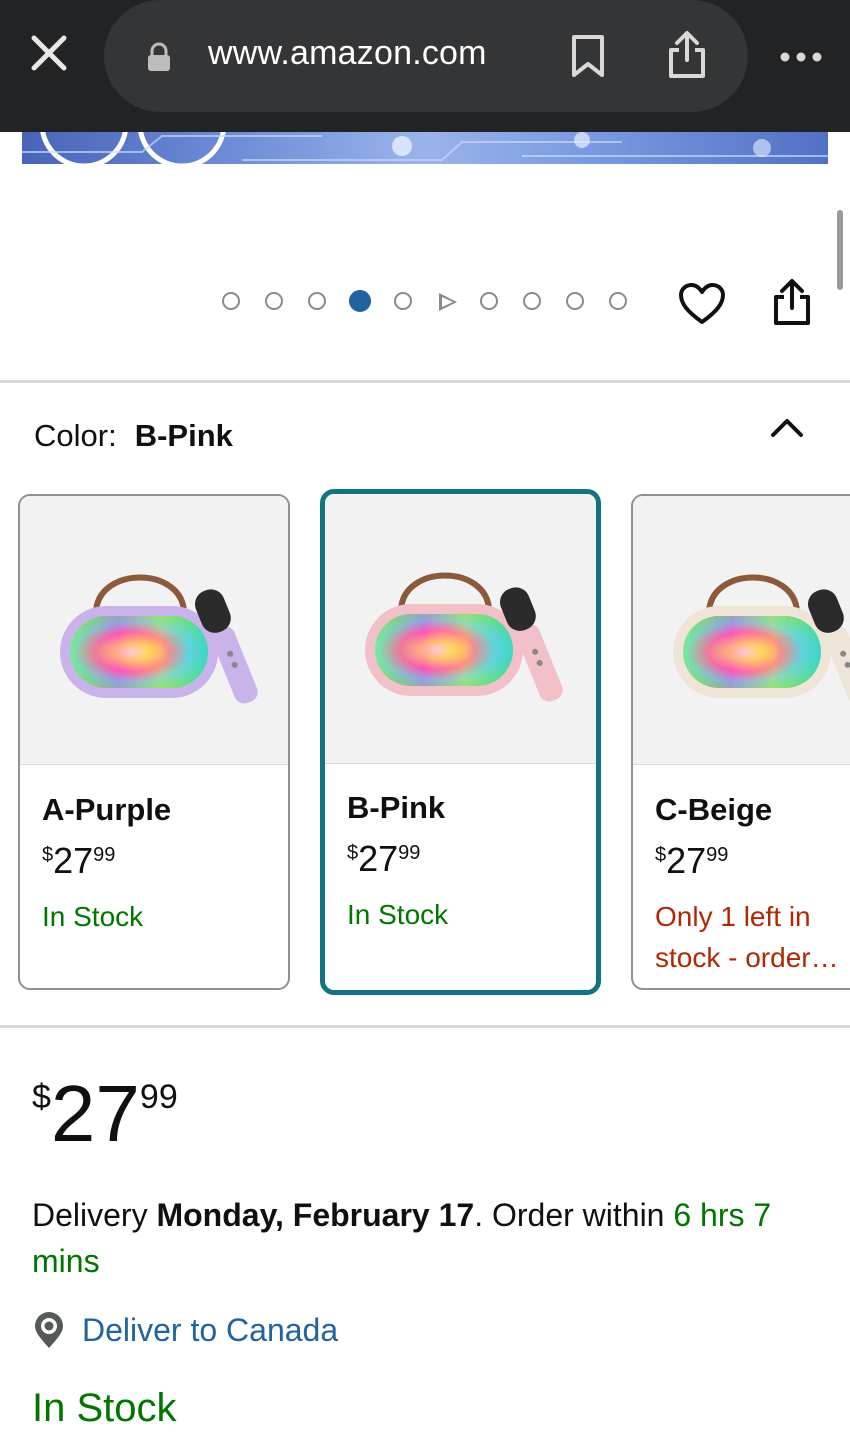 This screenshot has width=850, height=1440. Describe the element at coordinates (840, 250) in the screenshot. I see `scrollbar` at that location.